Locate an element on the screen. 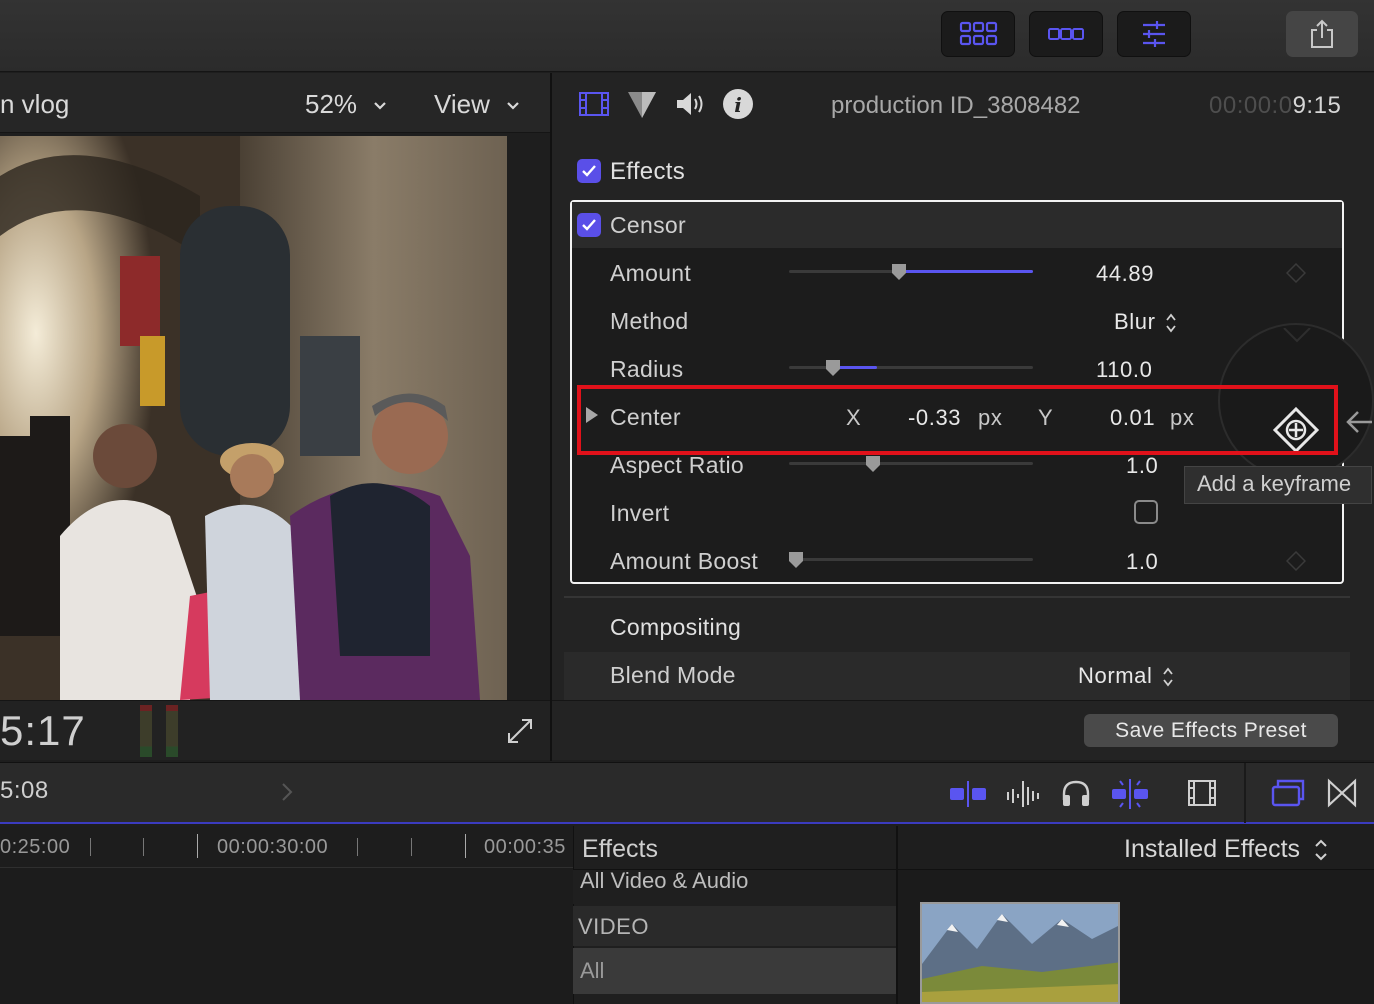  headphones-icon is located at coordinates (1076, 793).